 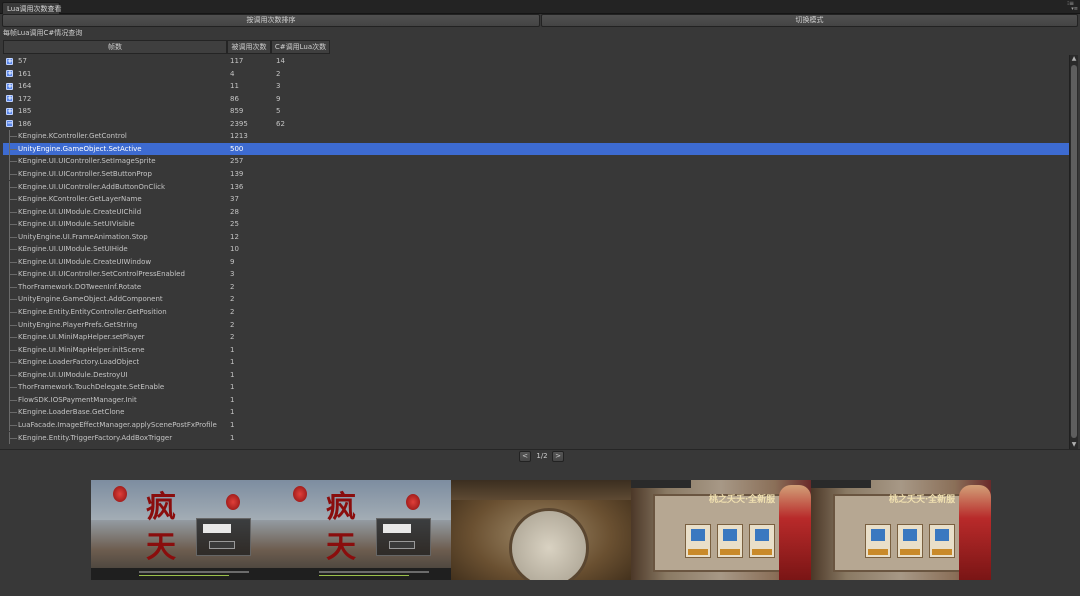 What do you see at coordinates (536, 337) in the screenshot?
I see `method-row: KEngine.UI.MiniMapHelper.setPlayer 2` at bounding box center [536, 337].